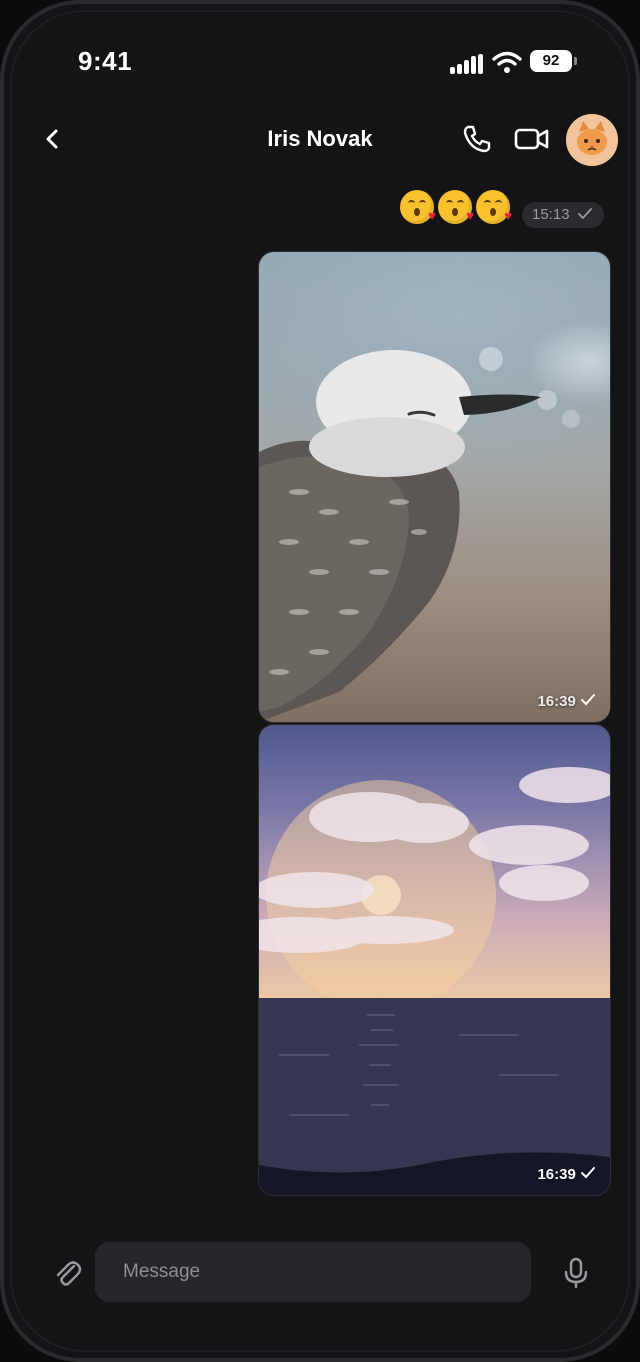 Image resolution: width=640 pixels, height=1362 pixels. I want to click on cat-avatar-icon, so click(592, 140).